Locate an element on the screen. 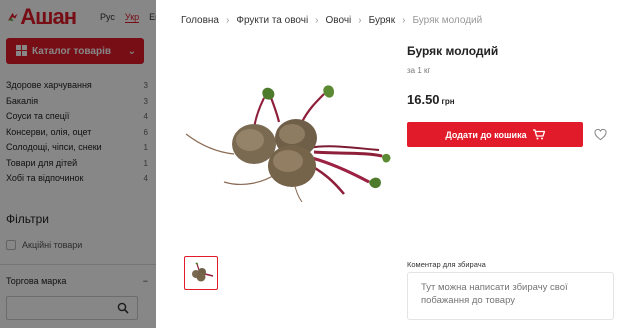 This screenshot has height=328, width=640. product-title: Буряк молодий is located at coordinates (453, 51).